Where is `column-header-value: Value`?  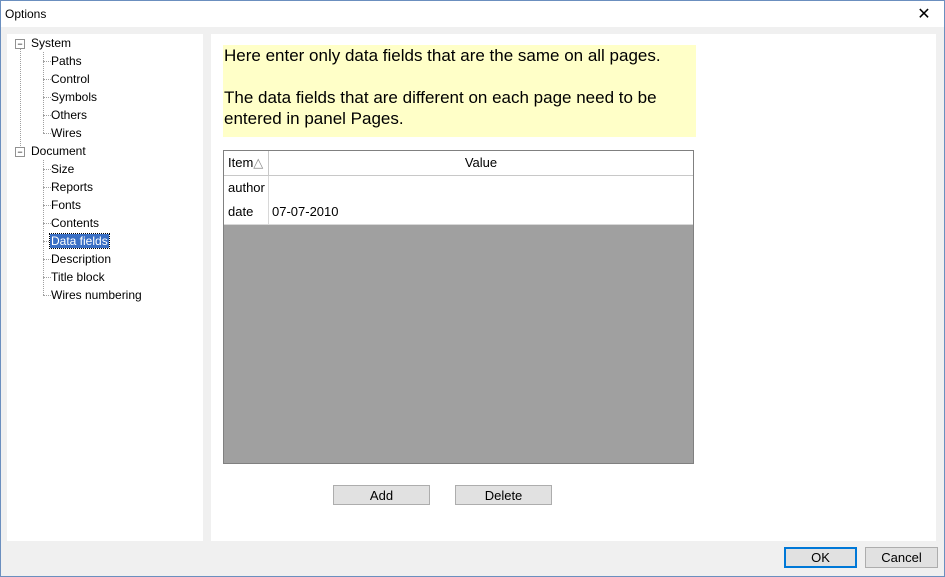 column-header-value: Value is located at coordinates (481, 163).